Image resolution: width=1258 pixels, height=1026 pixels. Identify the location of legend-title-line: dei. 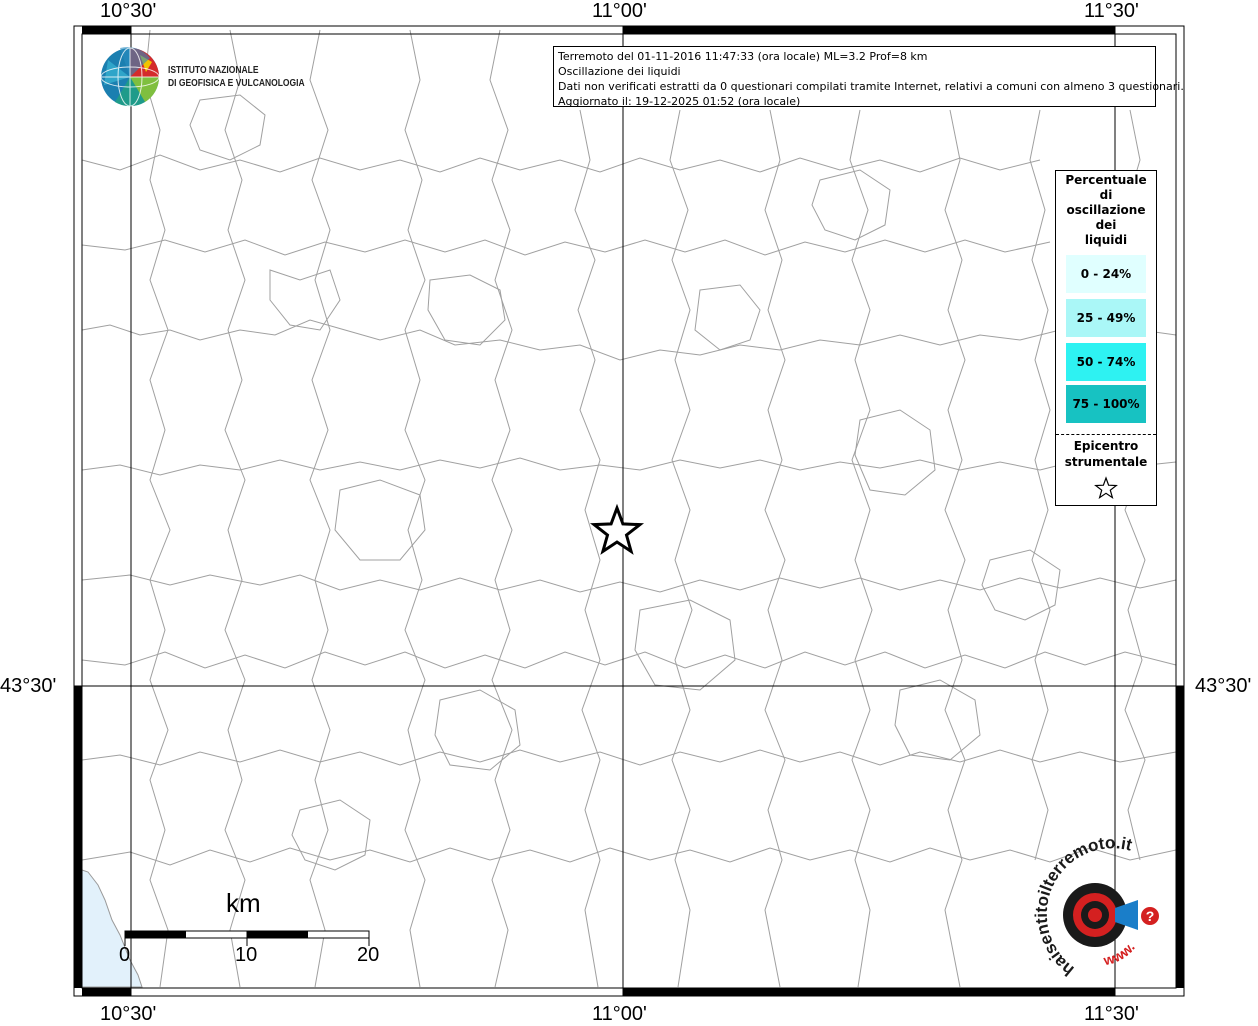
(1106, 225).